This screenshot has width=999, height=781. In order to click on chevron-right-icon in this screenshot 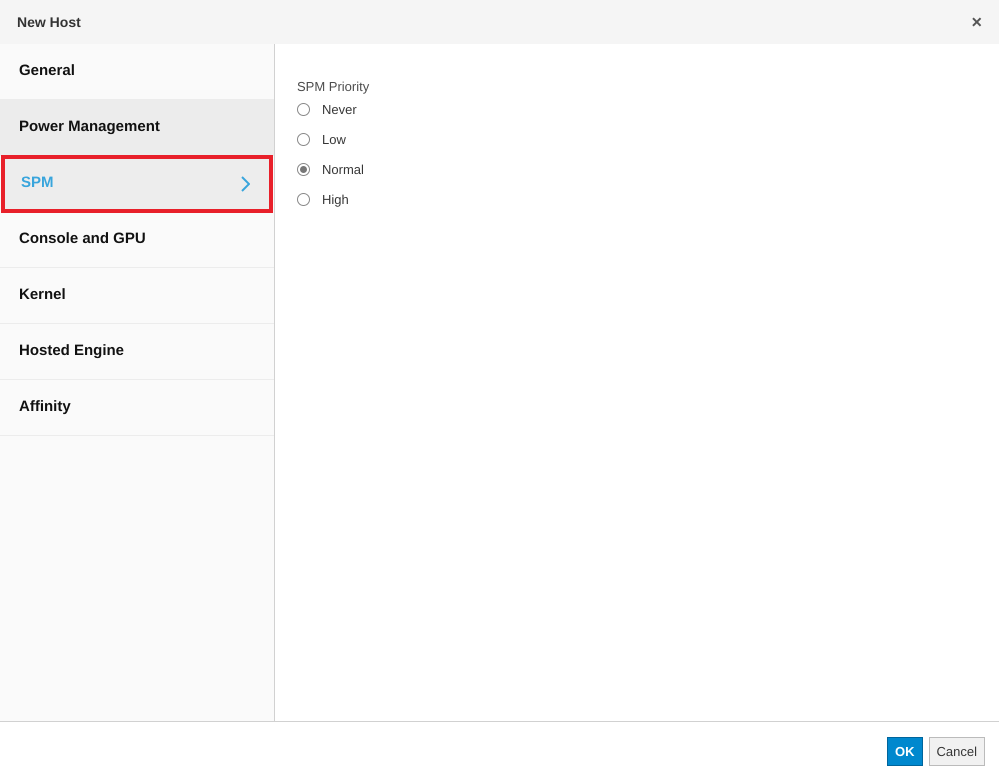, I will do `click(245, 184)`.